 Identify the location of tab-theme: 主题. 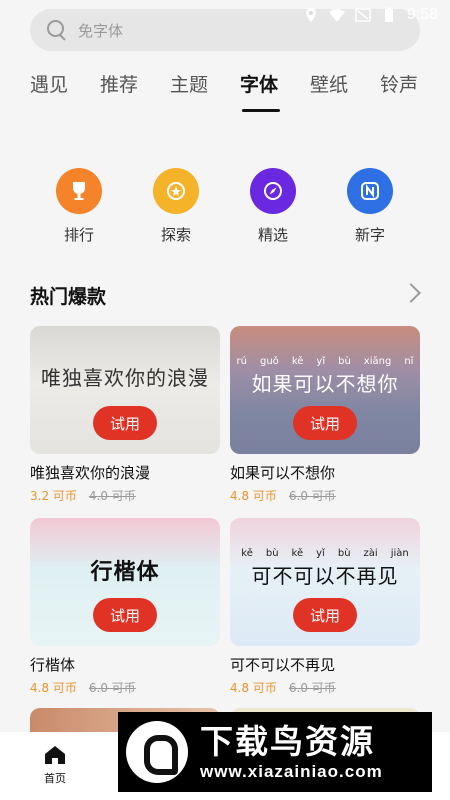
(205, 90).